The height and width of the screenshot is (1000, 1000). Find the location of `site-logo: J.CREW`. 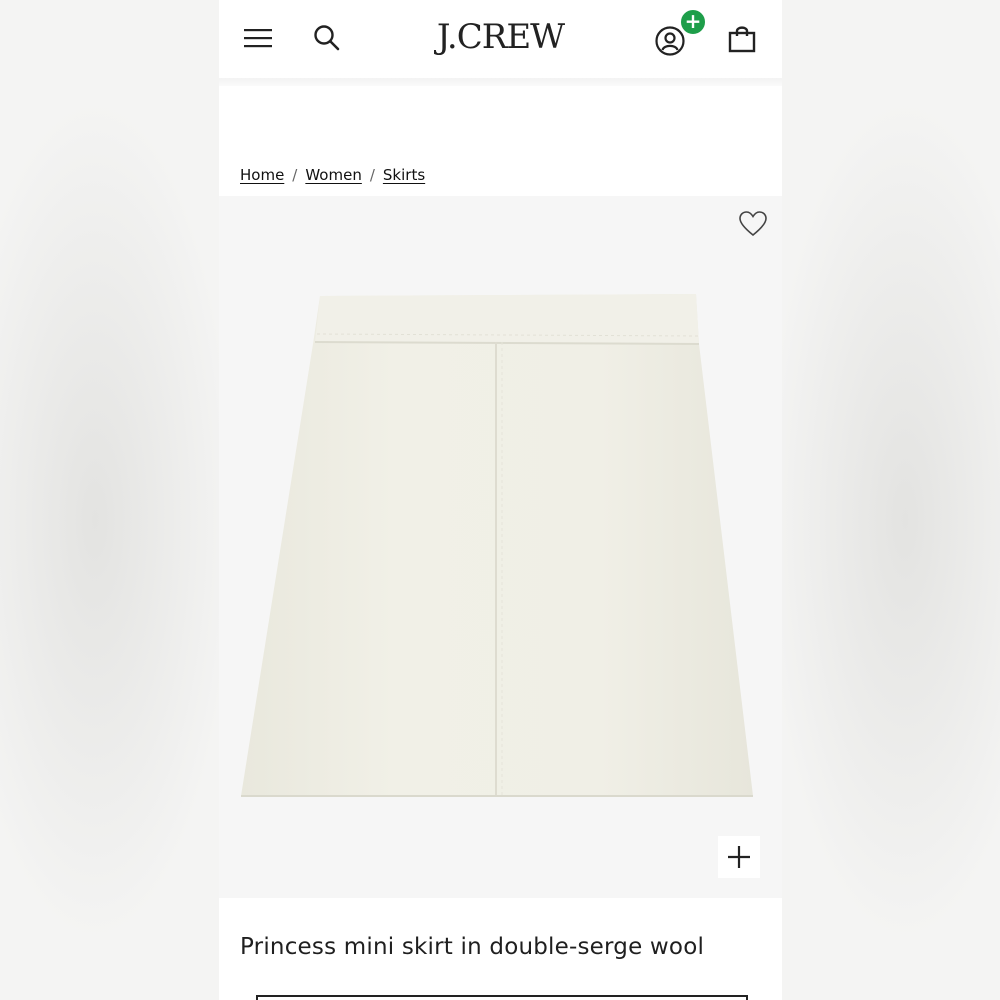

site-logo: J.CREW is located at coordinates (500, 37).